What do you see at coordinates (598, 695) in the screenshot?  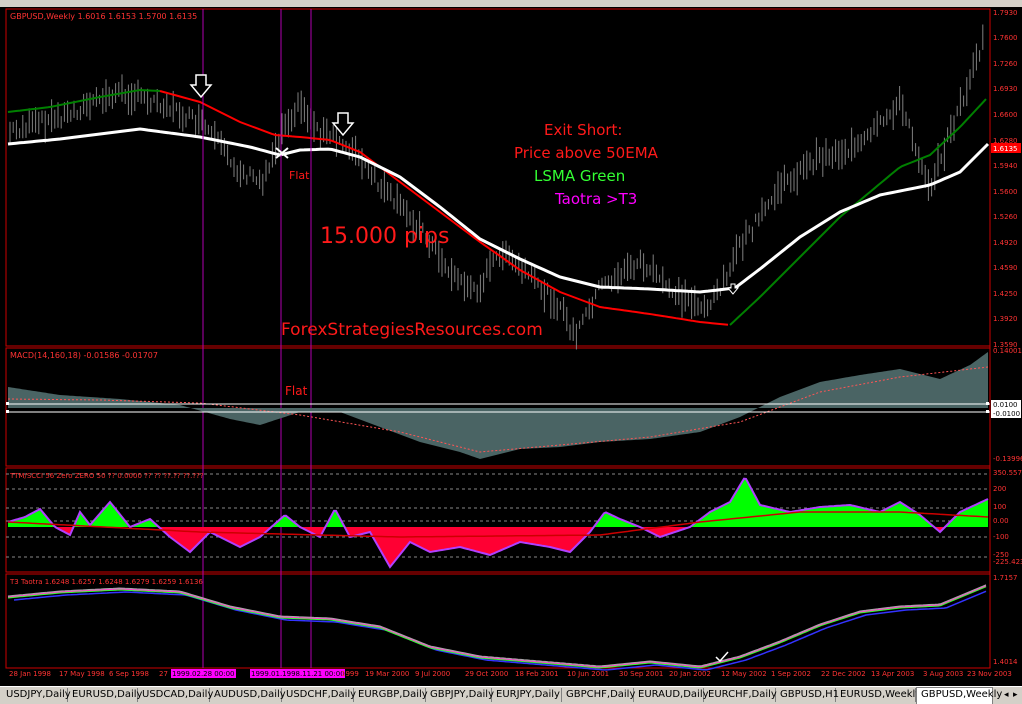 I see `chart-tab: GBPCHF,Daily` at bounding box center [598, 695].